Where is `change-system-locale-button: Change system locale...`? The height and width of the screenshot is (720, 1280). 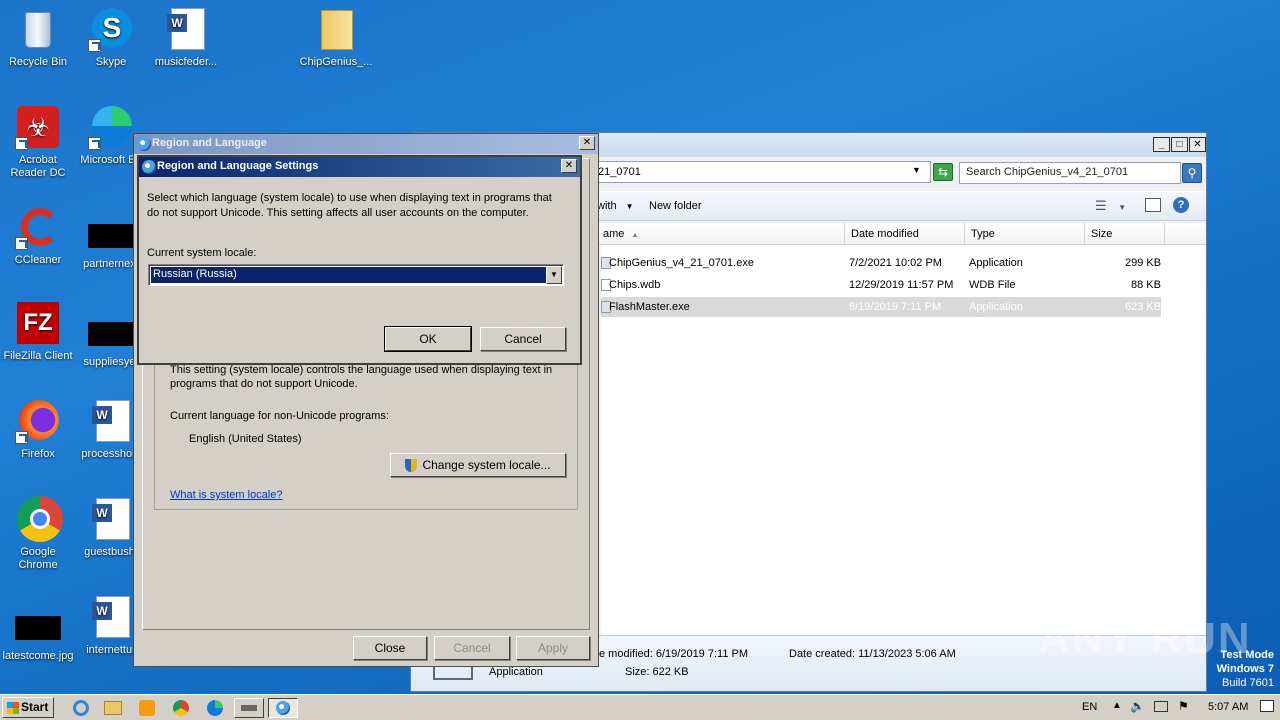
change-system-locale-button: Change system locale... is located at coordinates (478, 465).